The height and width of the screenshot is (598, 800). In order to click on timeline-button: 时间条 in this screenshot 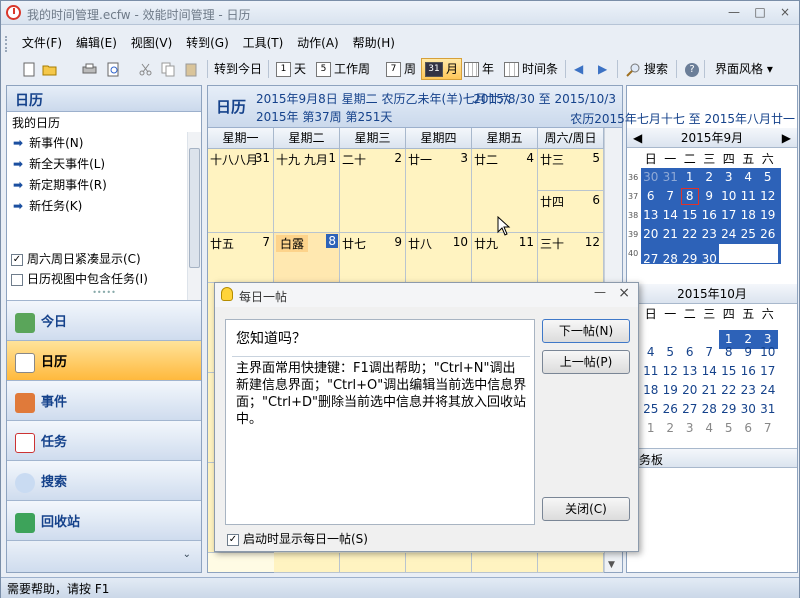, I will do `click(531, 69)`.